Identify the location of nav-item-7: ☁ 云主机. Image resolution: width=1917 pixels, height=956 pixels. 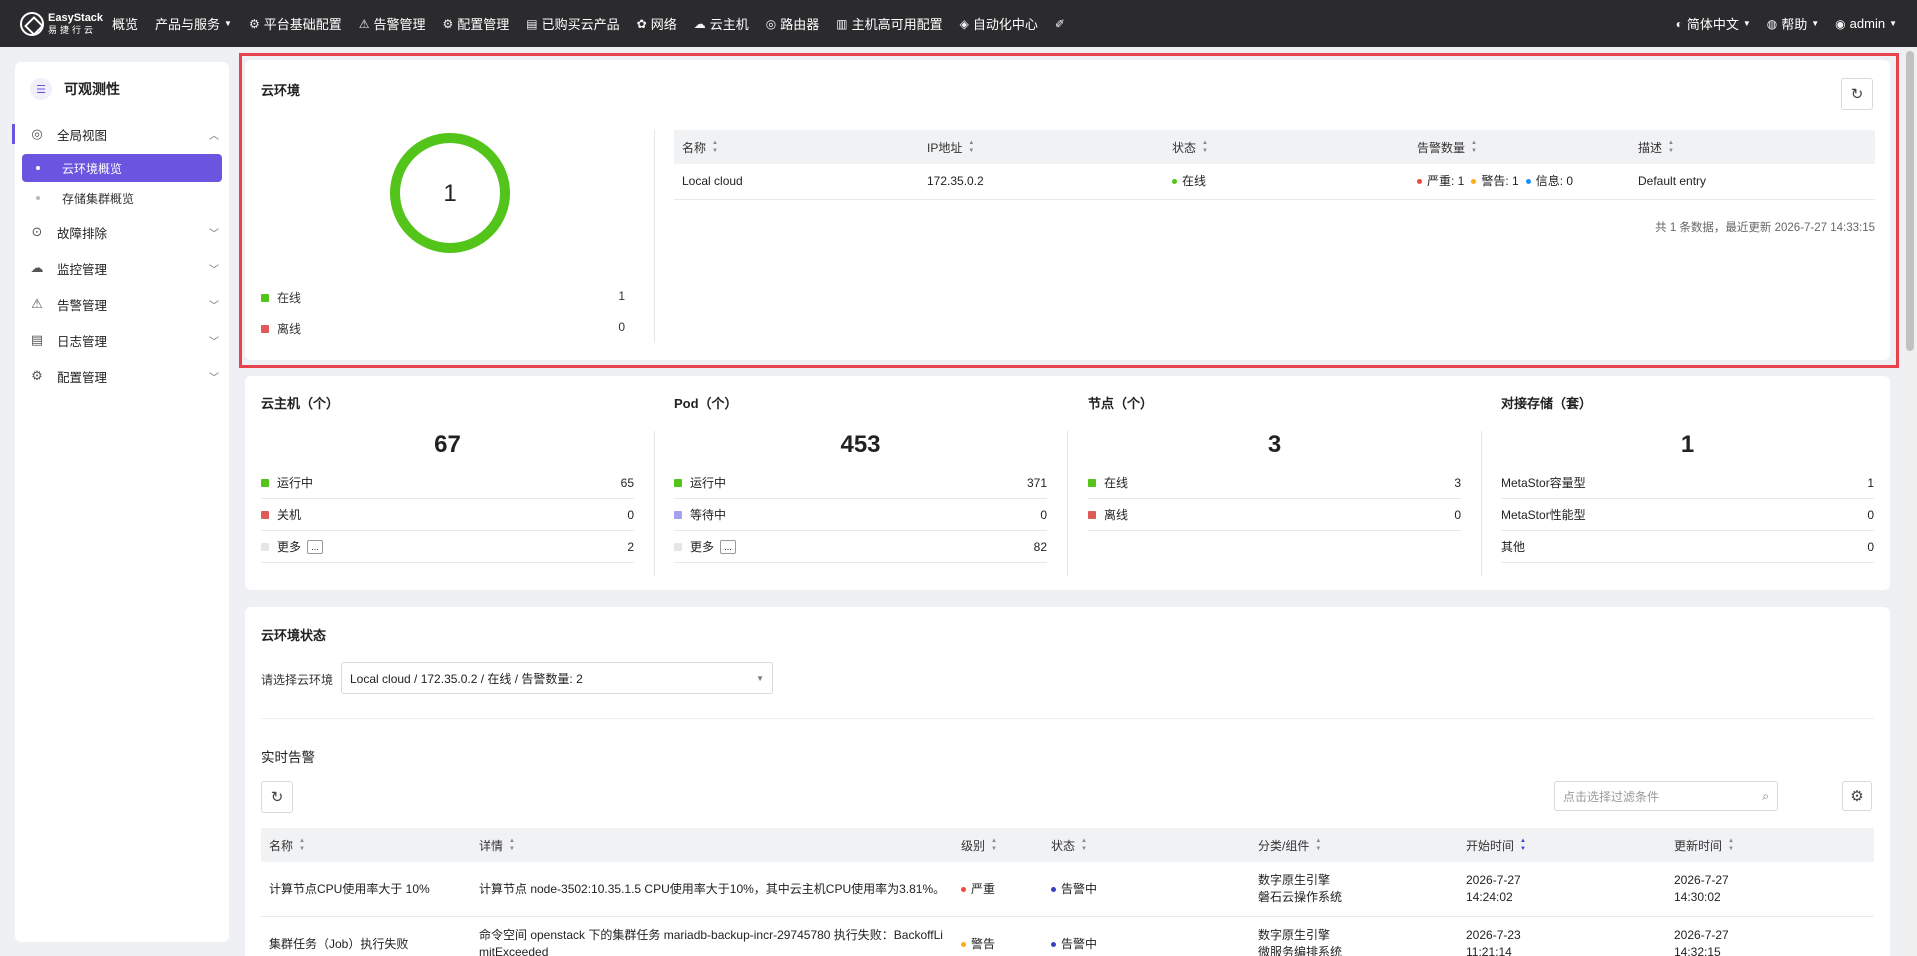
(721, 23).